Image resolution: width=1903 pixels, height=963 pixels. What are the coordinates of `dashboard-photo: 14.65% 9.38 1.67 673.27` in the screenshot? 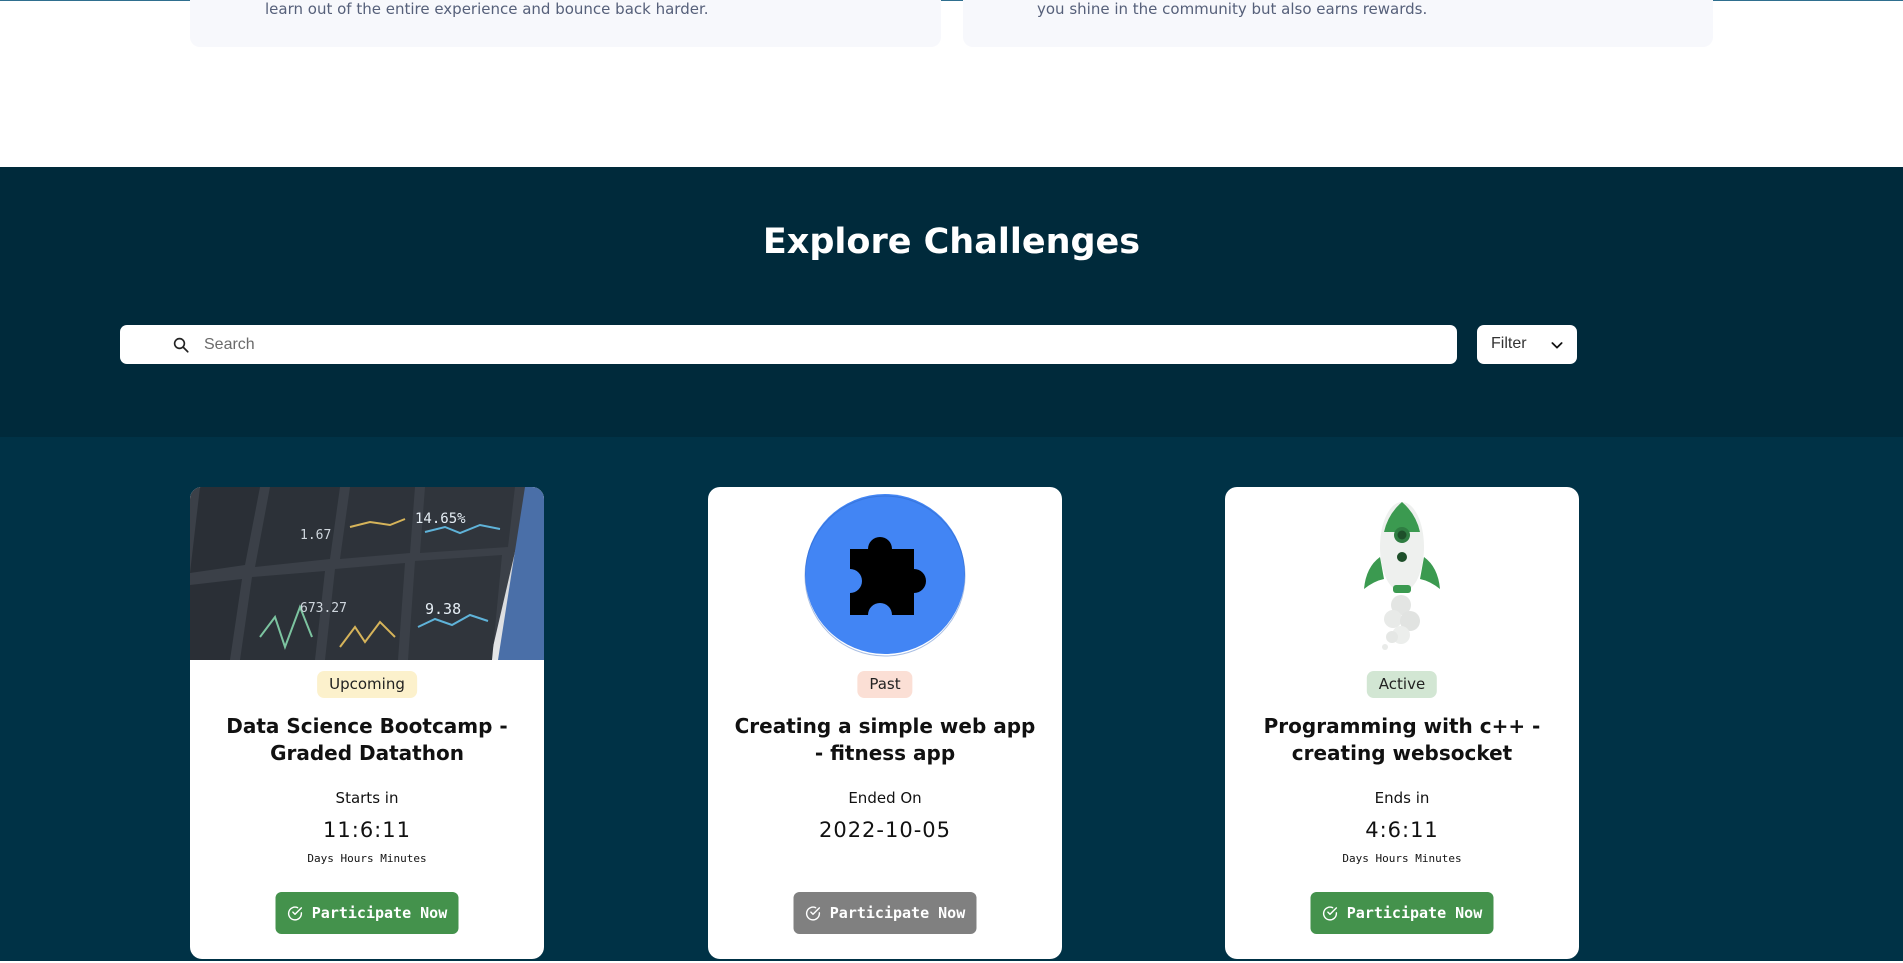 It's located at (367, 573).